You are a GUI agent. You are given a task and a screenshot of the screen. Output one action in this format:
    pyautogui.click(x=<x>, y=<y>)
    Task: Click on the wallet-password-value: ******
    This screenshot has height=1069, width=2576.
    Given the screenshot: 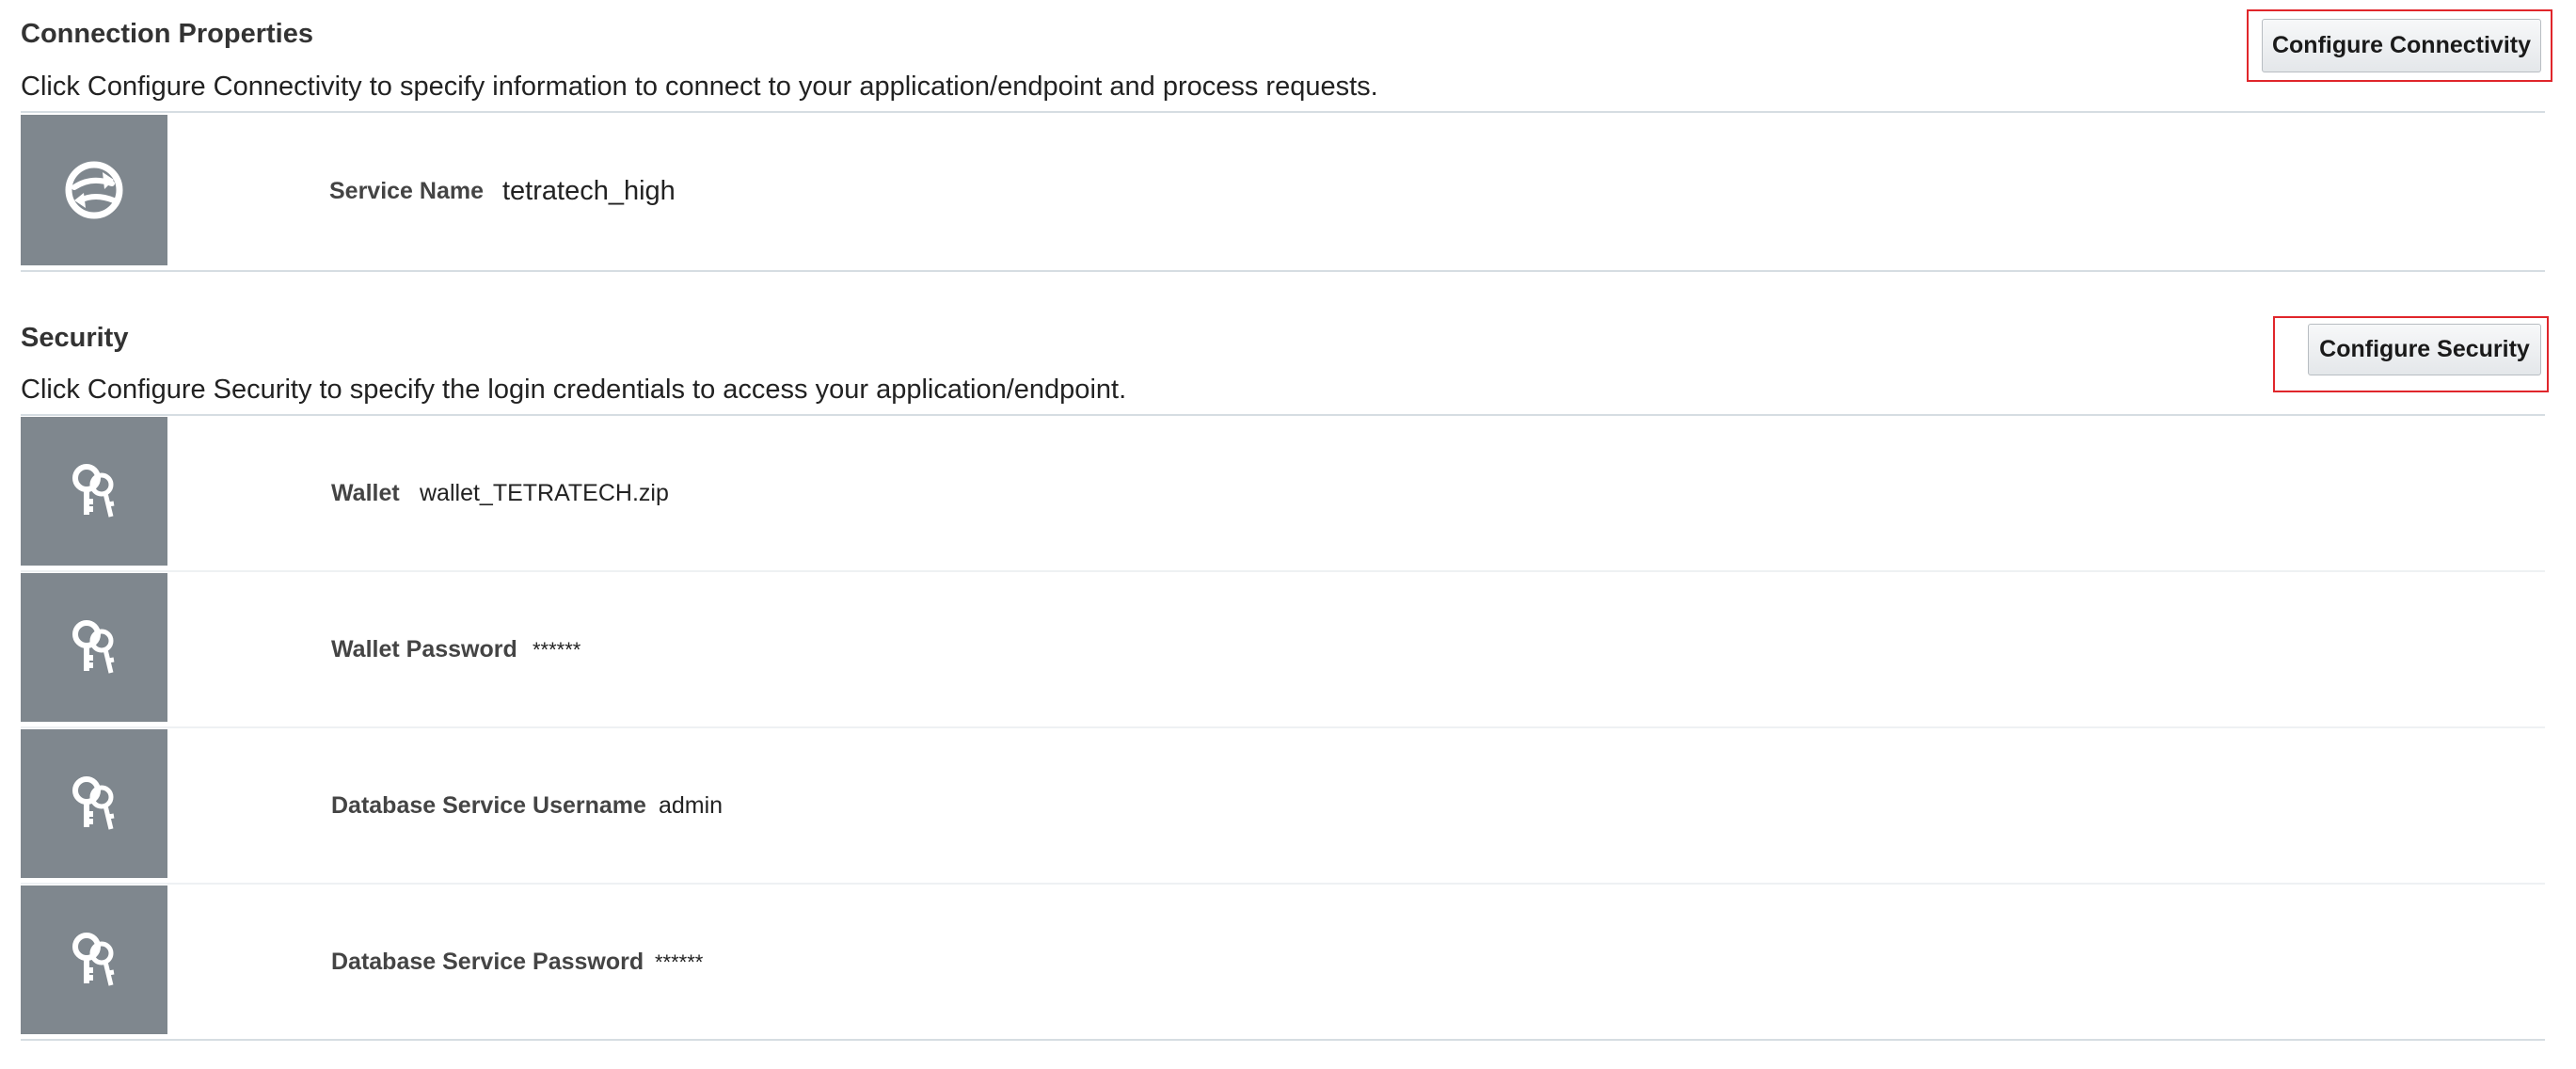 What is the action you would take?
    pyautogui.click(x=557, y=650)
    